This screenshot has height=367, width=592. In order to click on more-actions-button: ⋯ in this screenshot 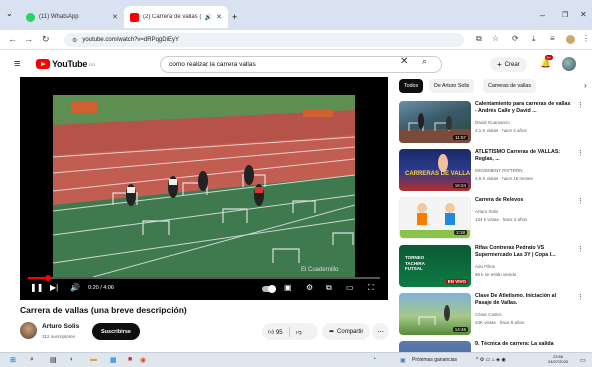, I will do `click(380, 331)`.